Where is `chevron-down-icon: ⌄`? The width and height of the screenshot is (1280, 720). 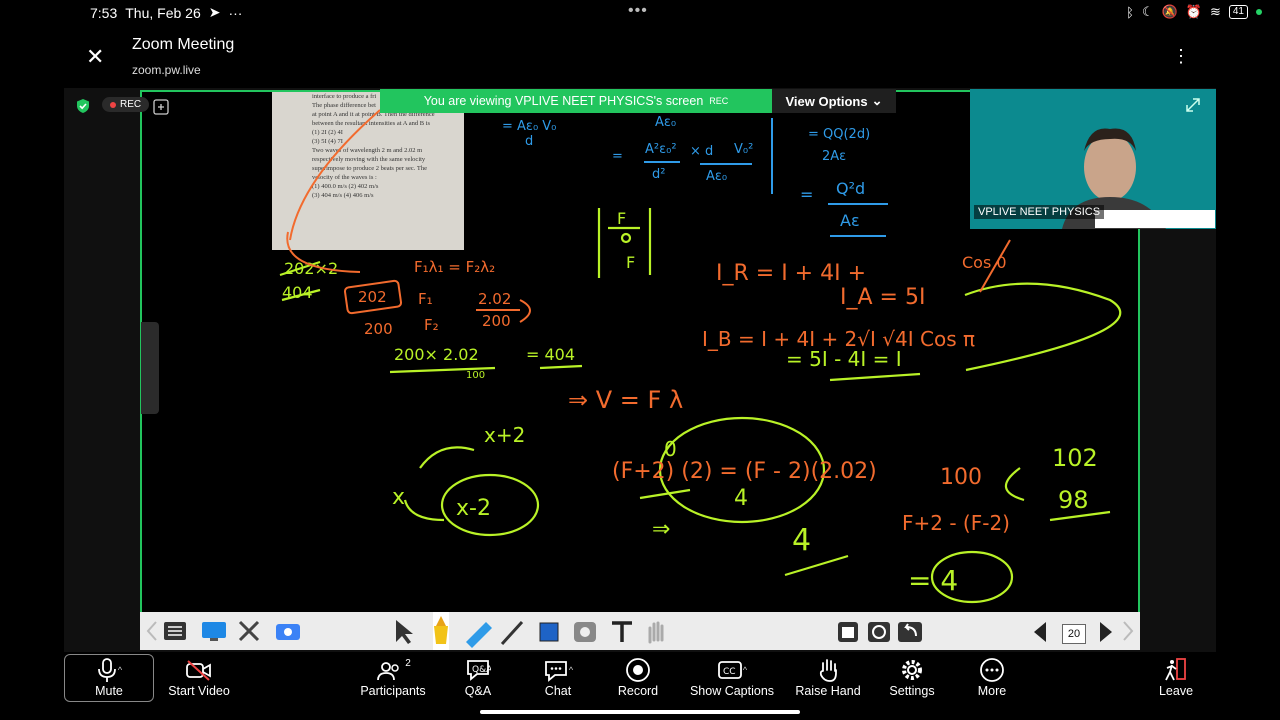
chevron-down-icon: ⌄ is located at coordinates (877, 100).